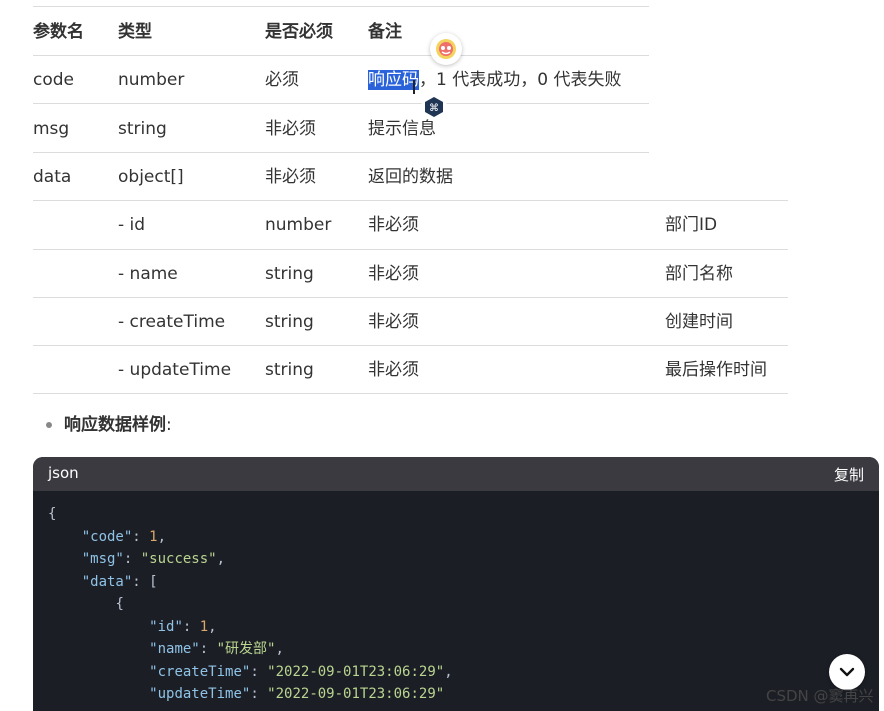  Describe the element at coordinates (289, 370) in the screenshot. I see `subrow-updatetime-type: string` at that location.